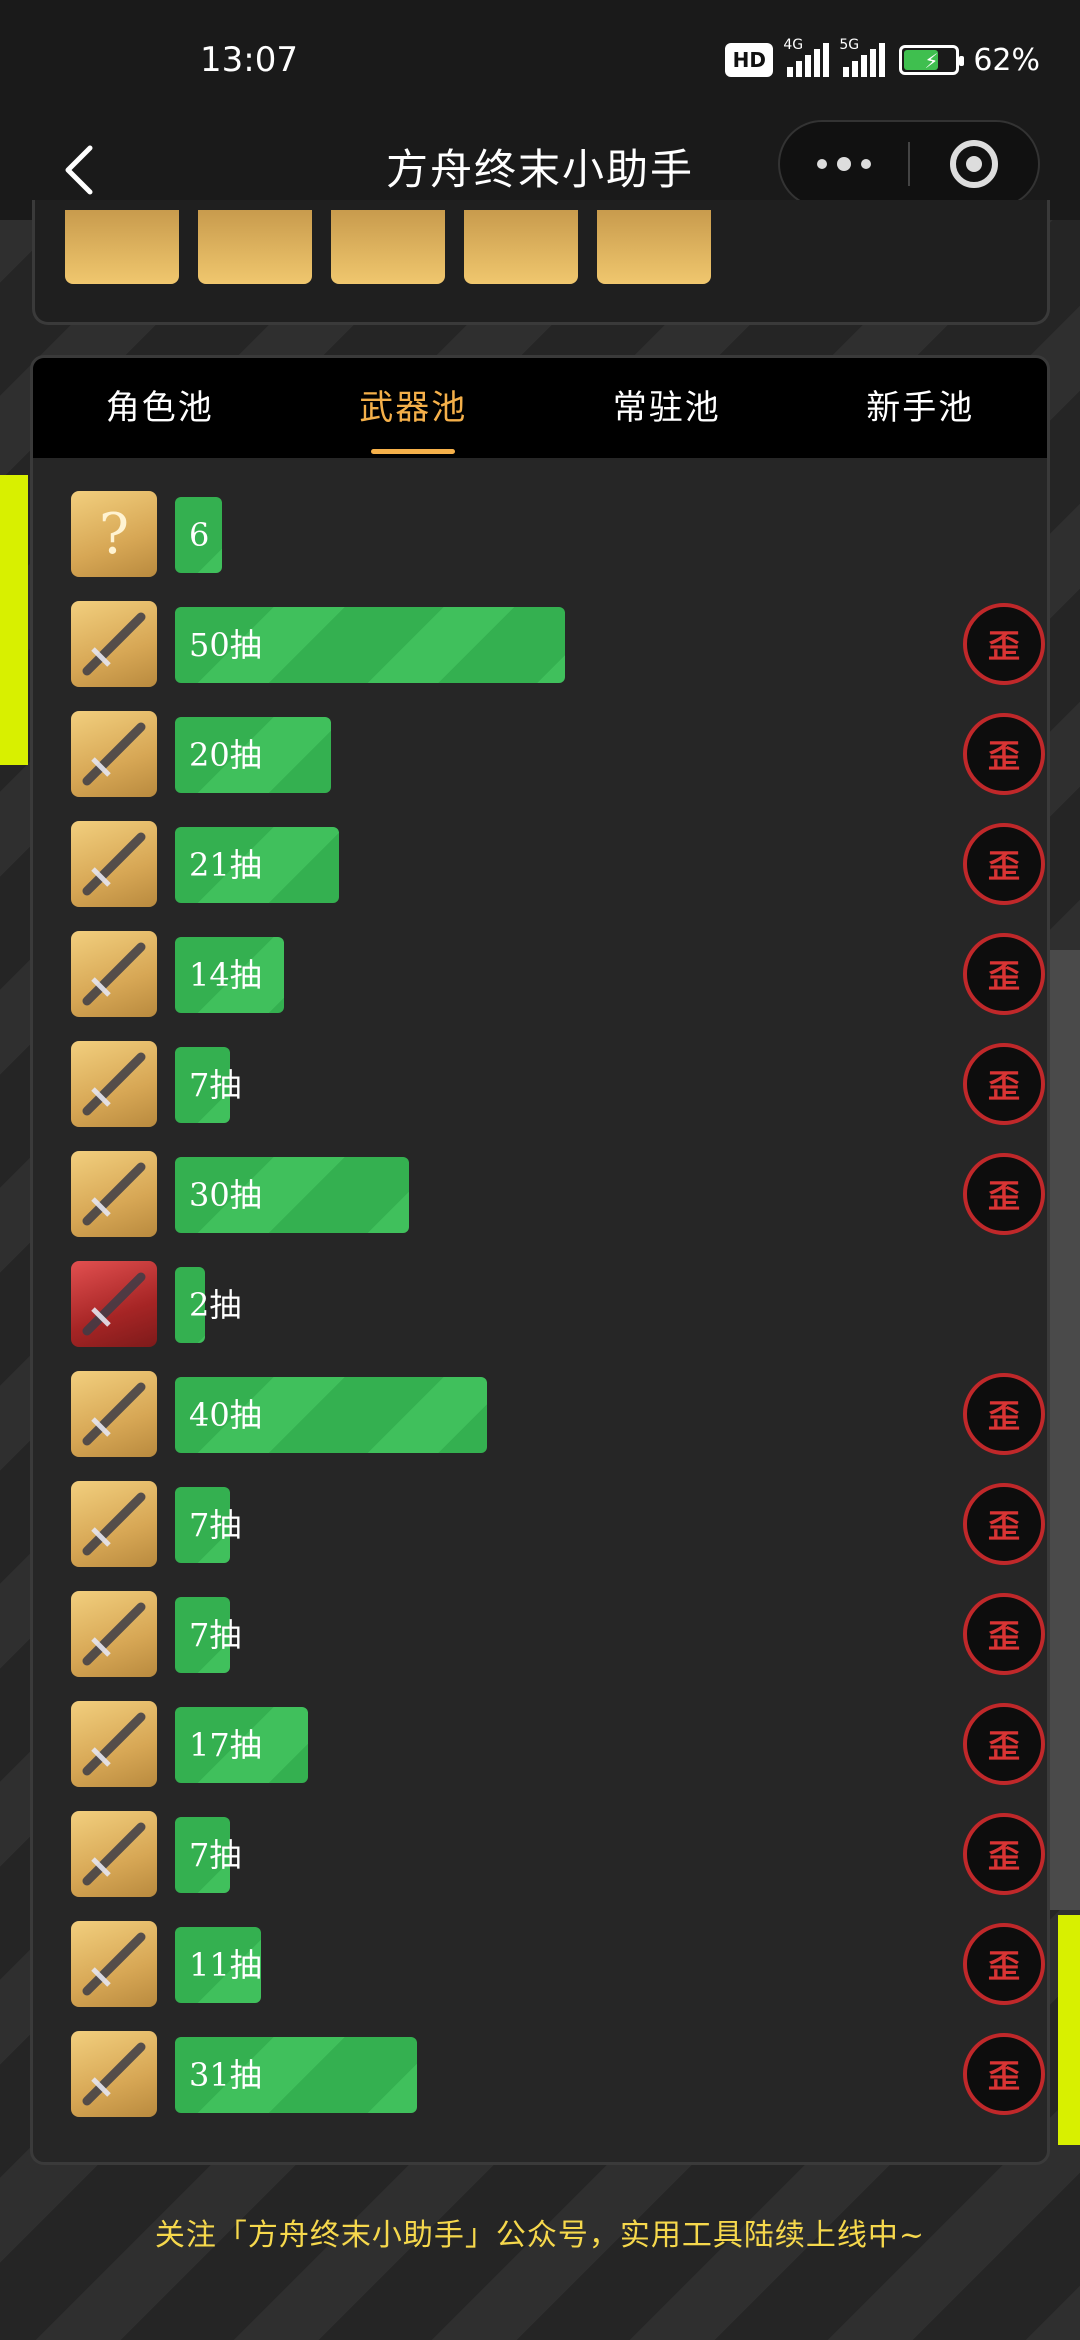 The height and width of the screenshot is (2340, 1080). Describe the element at coordinates (559, 2086) in the screenshot. I see `pull-row: 31抽 歪` at that location.